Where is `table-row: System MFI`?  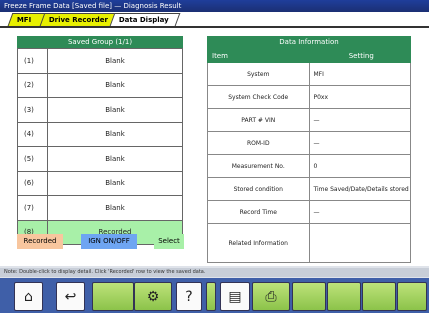
table-row: System MFI is located at coordinates (309, 74).